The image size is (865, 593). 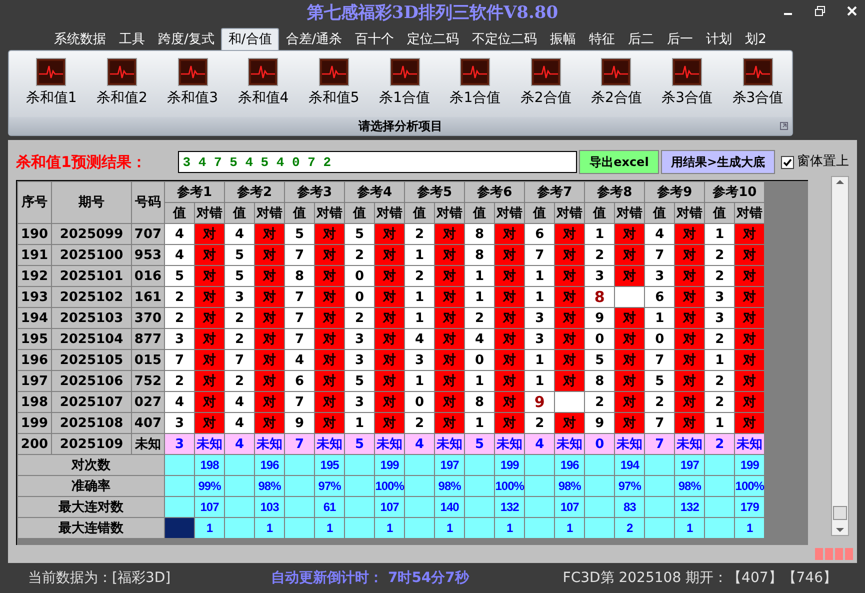 I want to click on menu-tab: 定位二码, so click(x=433, y=40).